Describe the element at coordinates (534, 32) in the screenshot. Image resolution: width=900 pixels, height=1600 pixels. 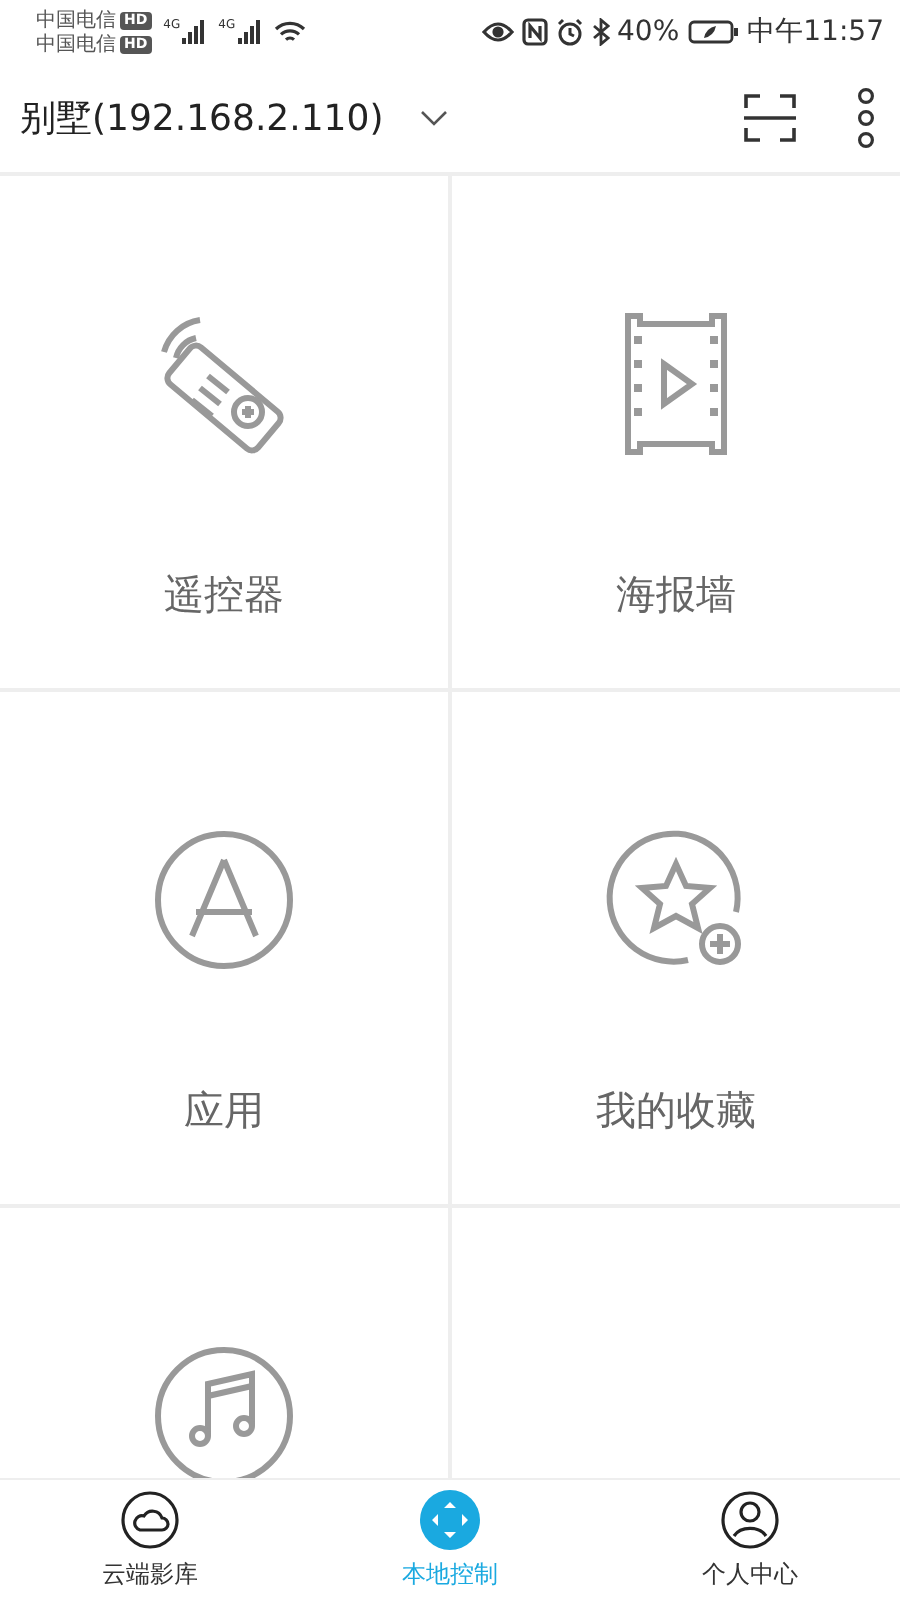
I see `nfc-icon` at that location.